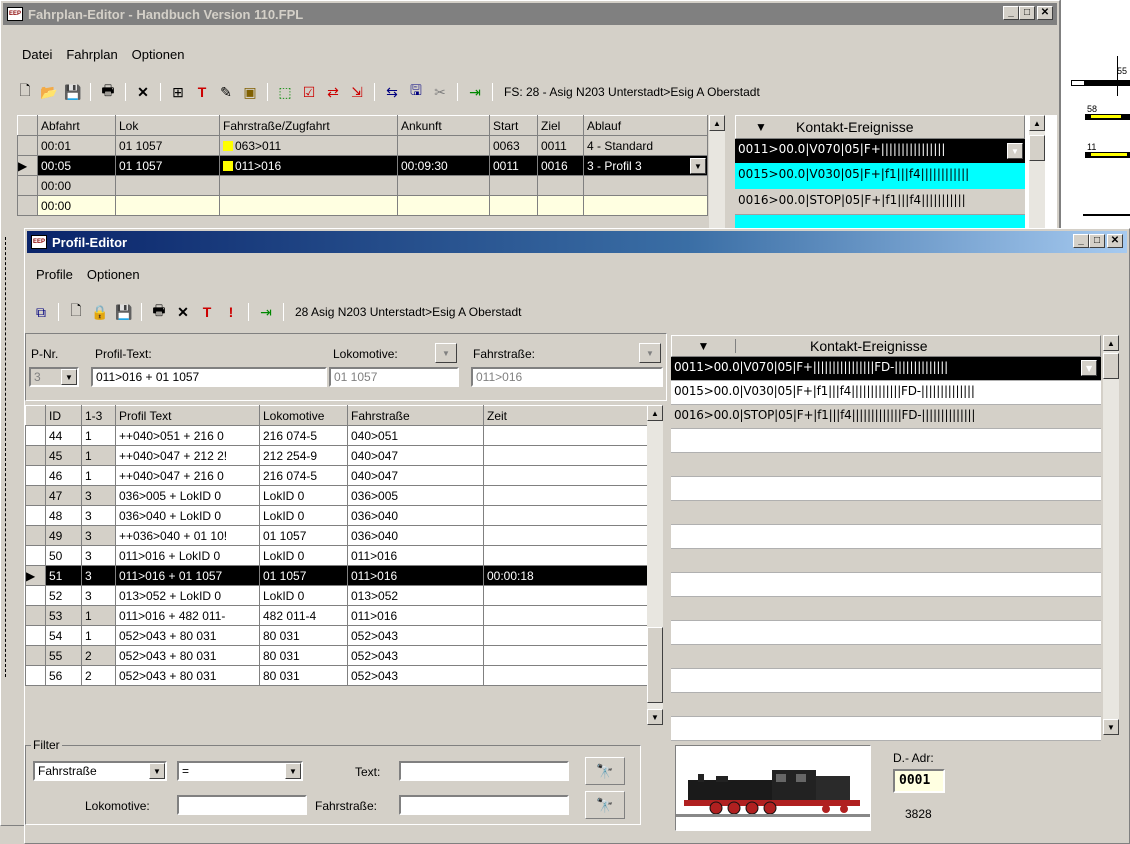 Image resolution: width=1130 pixels, height=844 pixels. Describe the element at coordinates (207, 312) in the screenshot. I see `track-edit-icon: T` at that location.